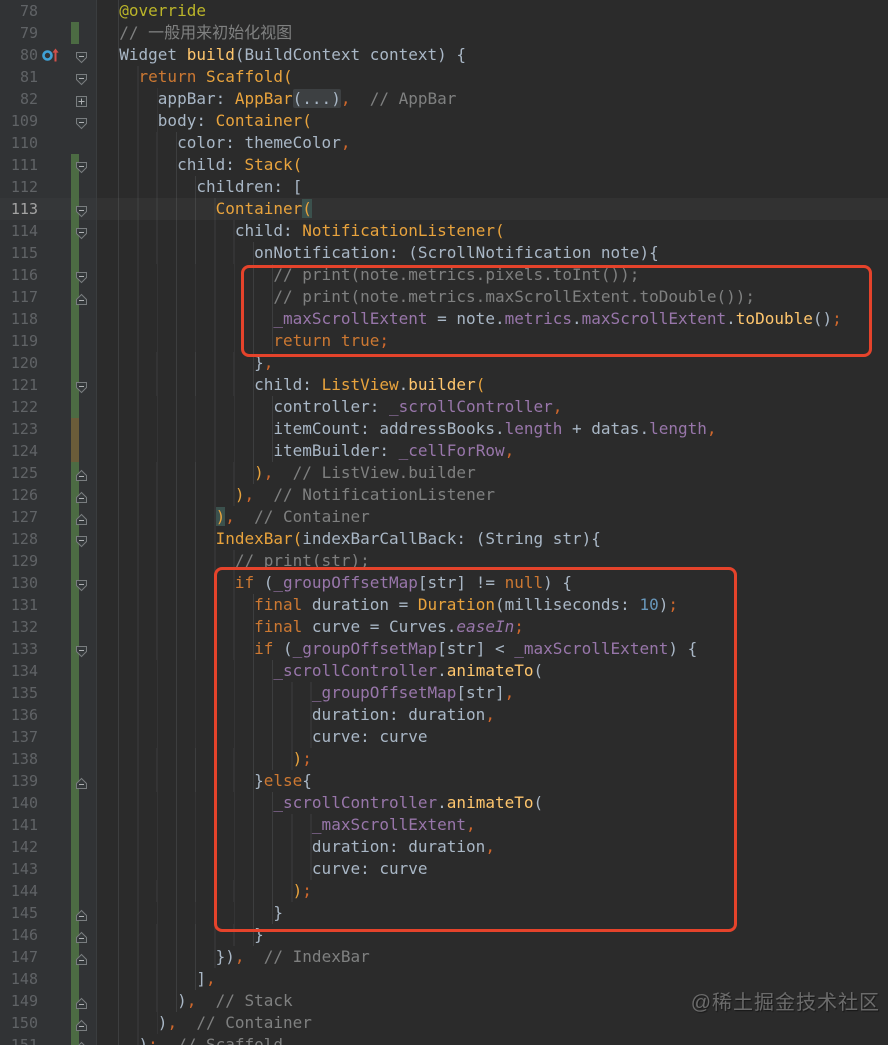 The width and height of the screenshot is (888, 1045). Describe the element at coordinates (492, 913) in the screenshot. I see `code-text: }` at that location.